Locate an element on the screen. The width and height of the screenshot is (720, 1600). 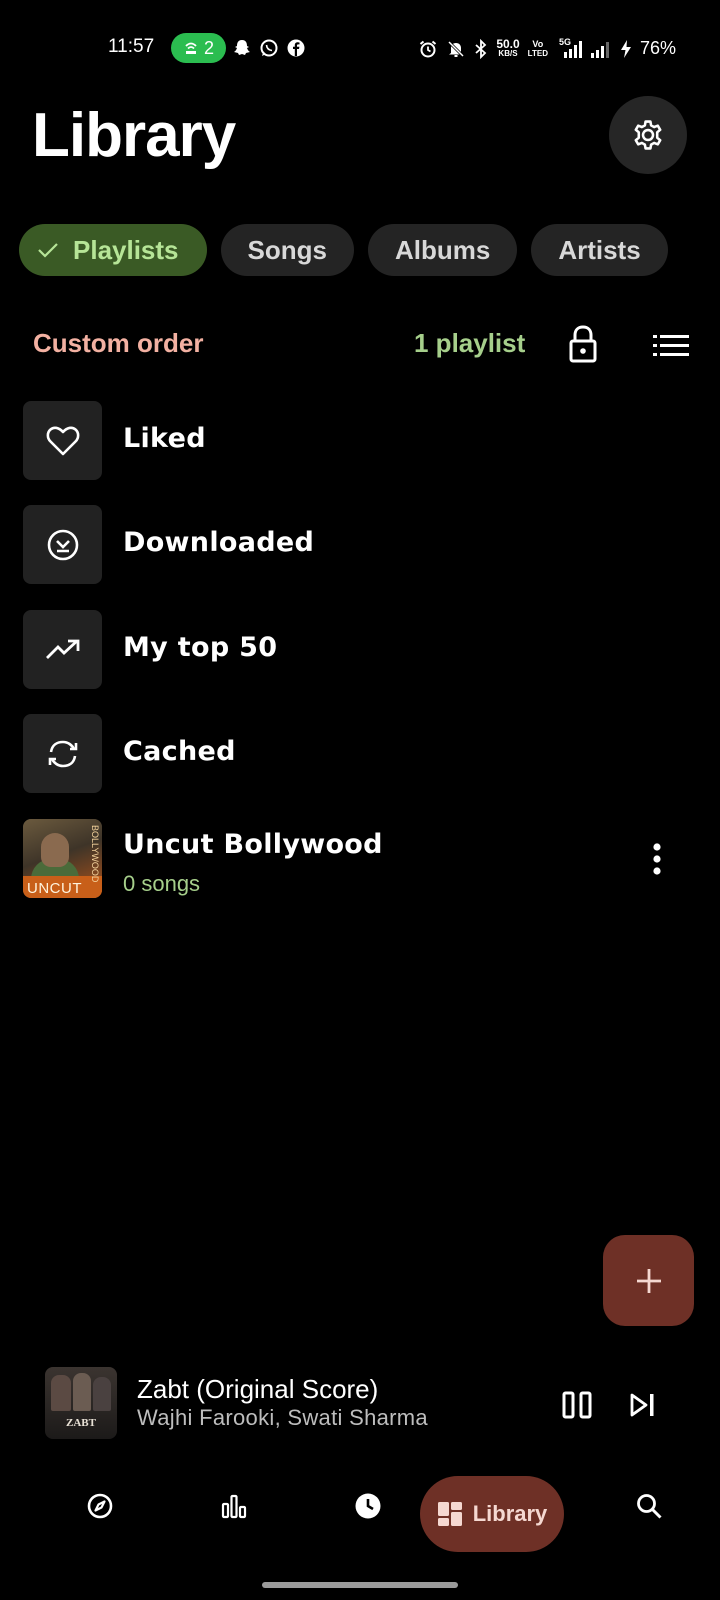
hotspot-count: 2 is located at coordinates (208, 47).